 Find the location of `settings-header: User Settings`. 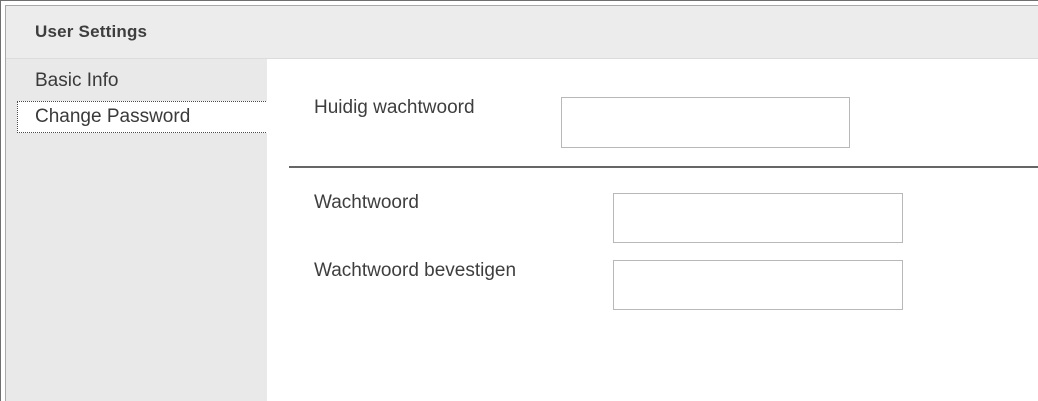

settings-header: User Settings is located at coordinates (522, 32).